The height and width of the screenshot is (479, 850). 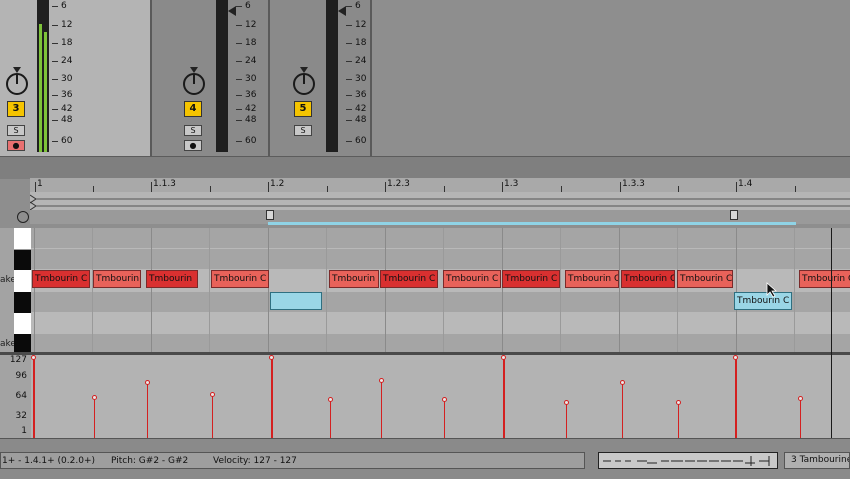 What do you see at coordinates (831, 333) in the screenshot?
I see `playhead-line` at bounding box center [831, 333].